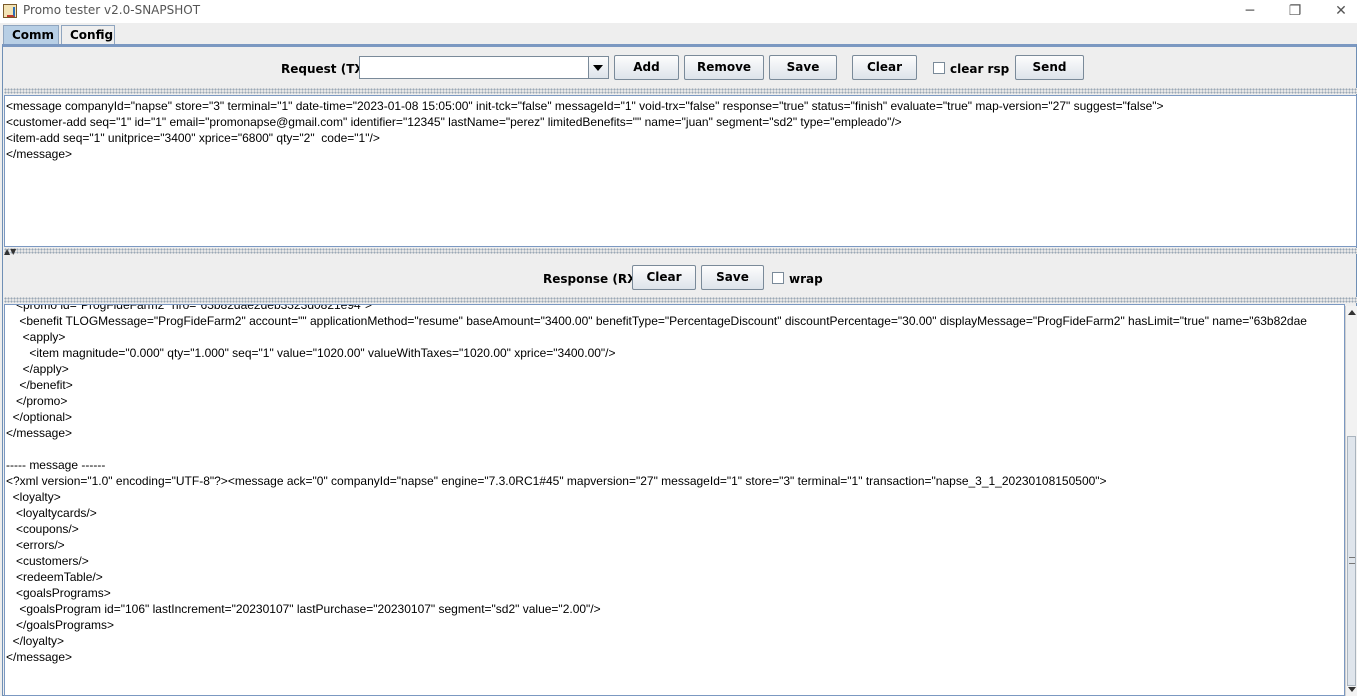  Describe the element at coordinates (88, 34) in the screenshot. I see `tab-config: Config` at that location.